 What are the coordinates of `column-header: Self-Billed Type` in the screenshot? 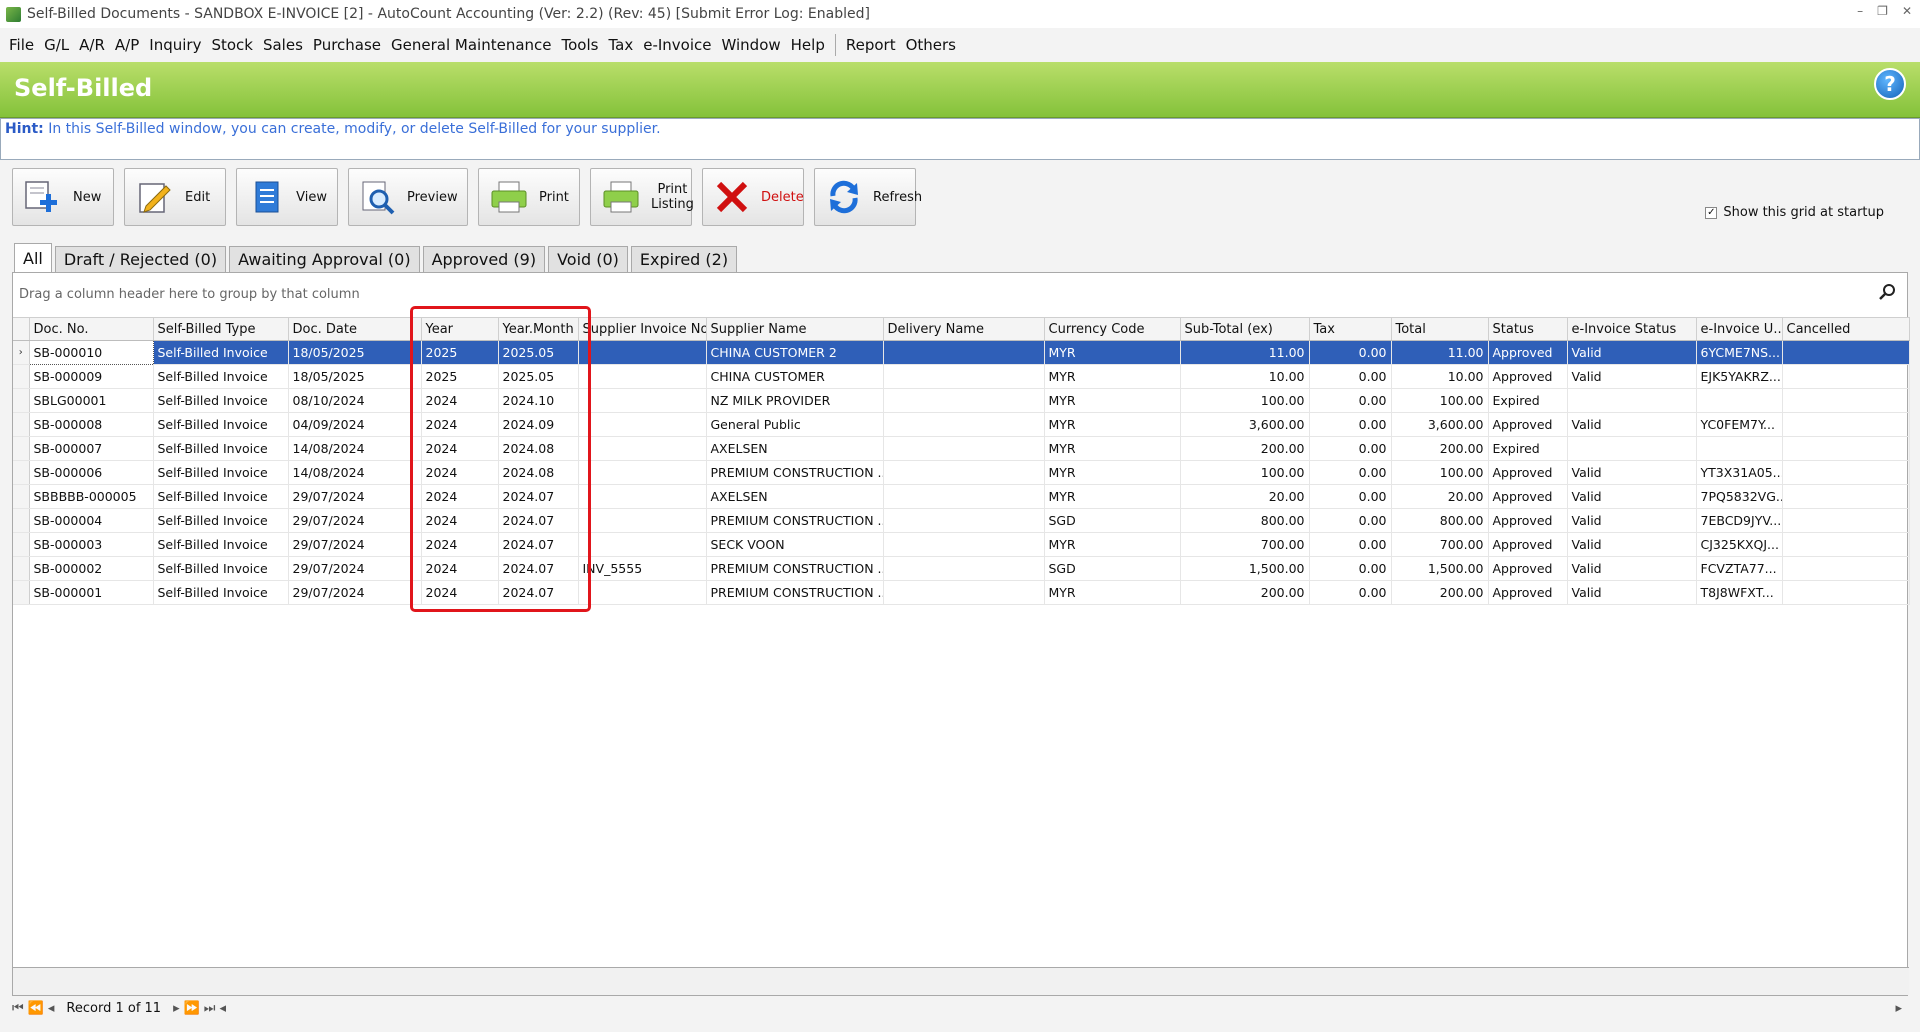 It's located at (221, 329).